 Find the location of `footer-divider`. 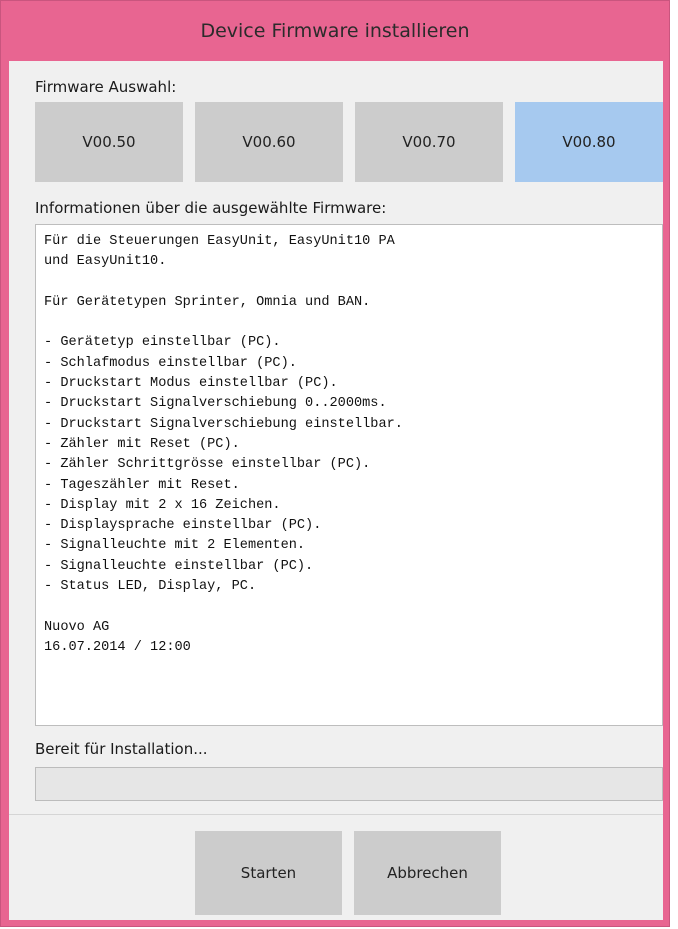

footer-divider is located at coordinates (336, 814).